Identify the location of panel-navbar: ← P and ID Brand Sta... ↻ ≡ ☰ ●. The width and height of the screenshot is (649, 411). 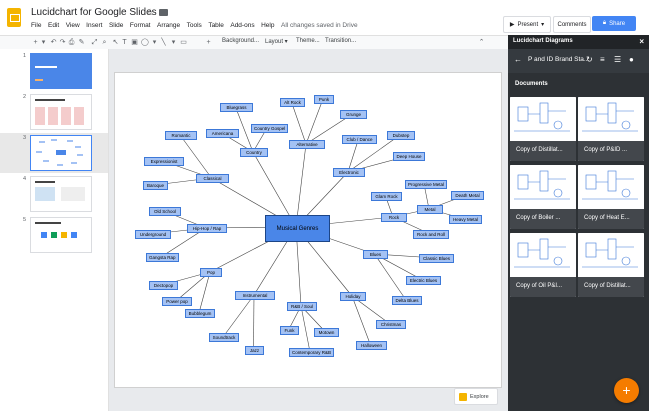
(578, 61).